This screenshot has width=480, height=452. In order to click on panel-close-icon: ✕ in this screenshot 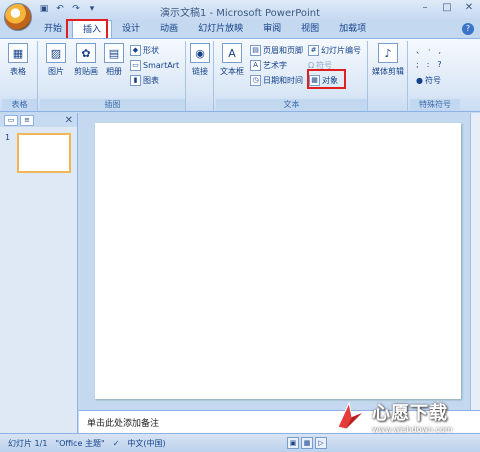, I will do `click(69, 120)`.